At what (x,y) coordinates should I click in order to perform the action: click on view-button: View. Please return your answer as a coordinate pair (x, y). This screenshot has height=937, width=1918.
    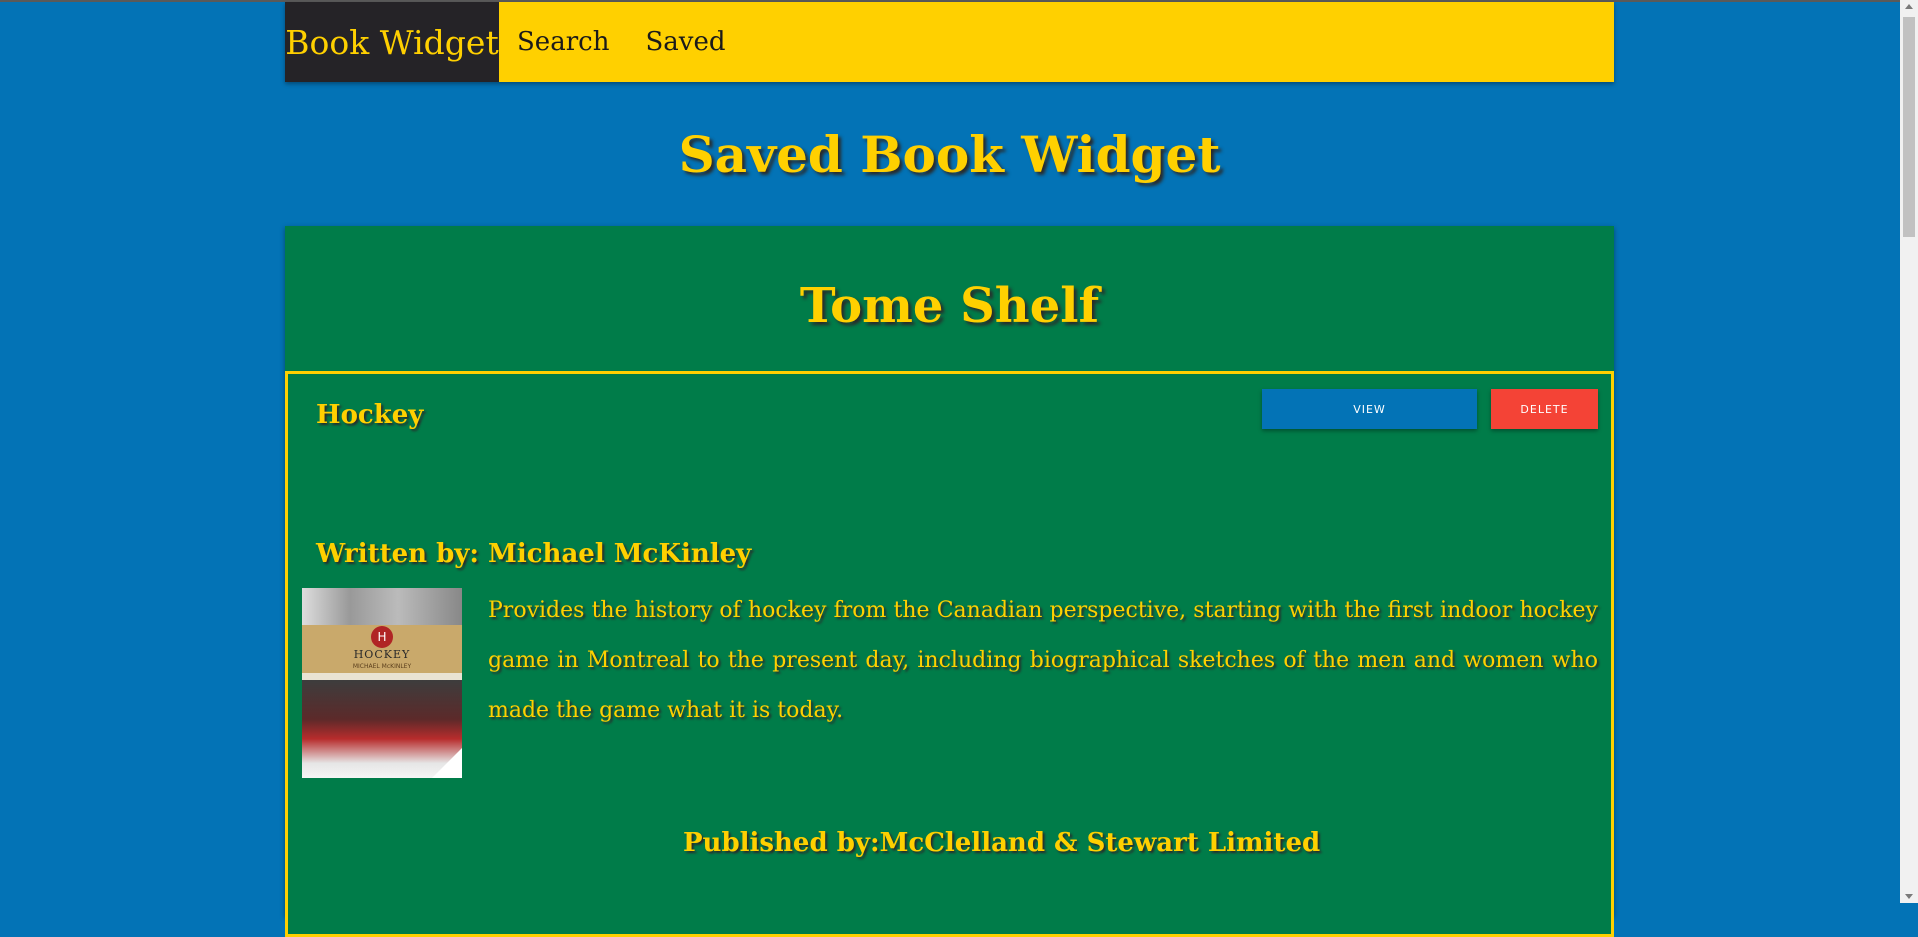
    Looking at the image, I should click on (1369, 409).